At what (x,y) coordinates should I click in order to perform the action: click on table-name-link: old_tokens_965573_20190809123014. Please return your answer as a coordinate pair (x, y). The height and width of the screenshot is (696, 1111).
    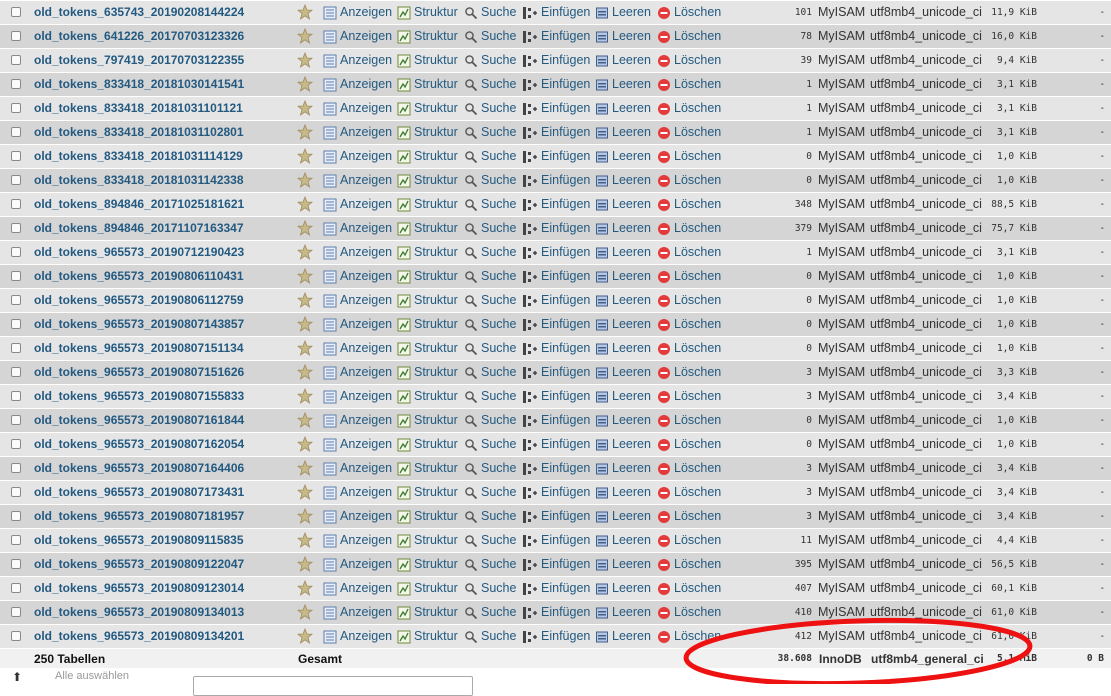
    Looking at the image, I should click on (139, 588).